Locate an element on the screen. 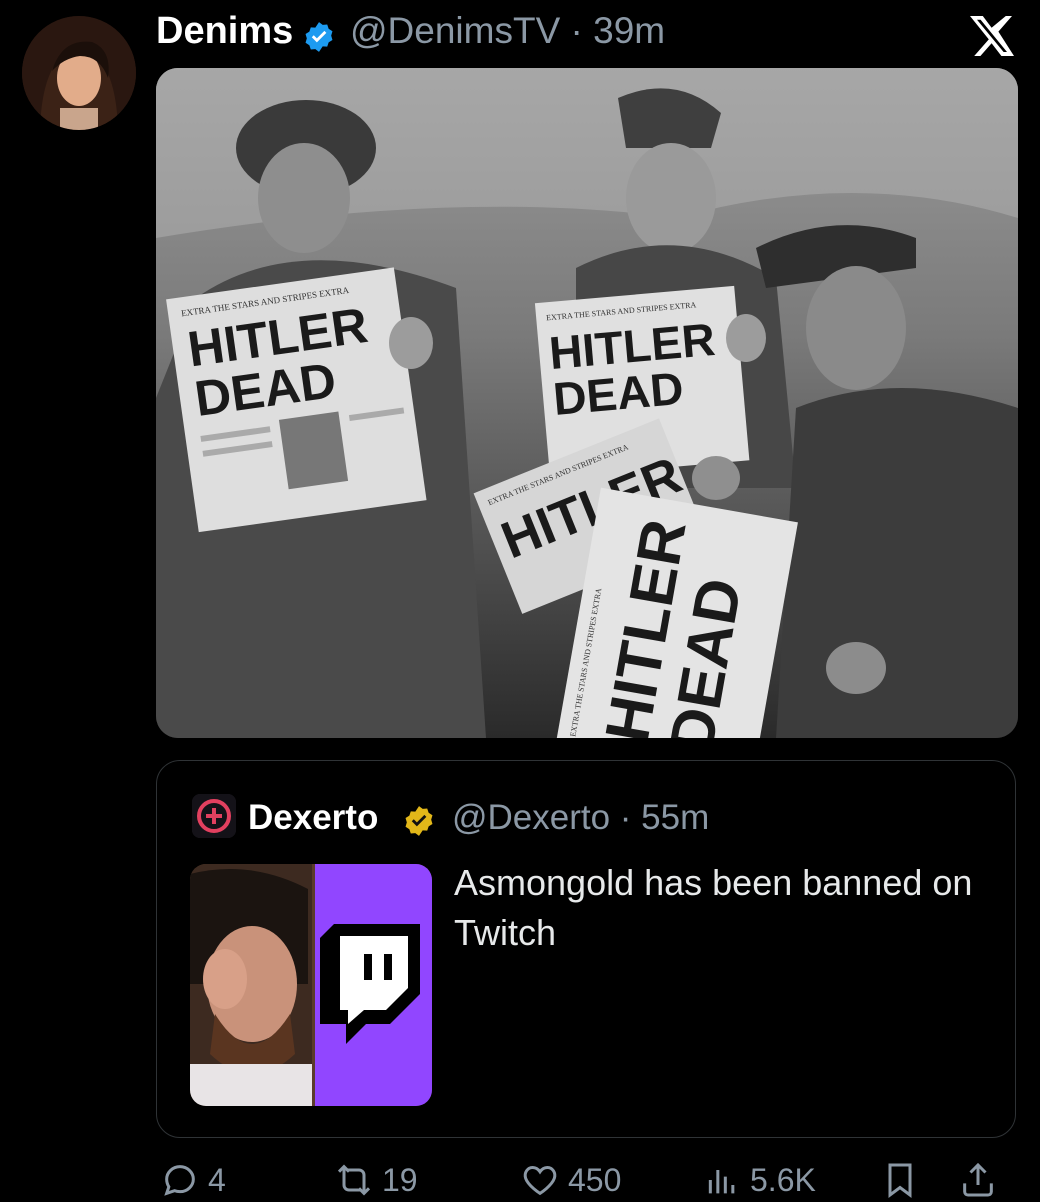 Image resolution: width=1040 pixels, height=1202 pixels. like-count: 450 is located at coordinates (595, 1179).